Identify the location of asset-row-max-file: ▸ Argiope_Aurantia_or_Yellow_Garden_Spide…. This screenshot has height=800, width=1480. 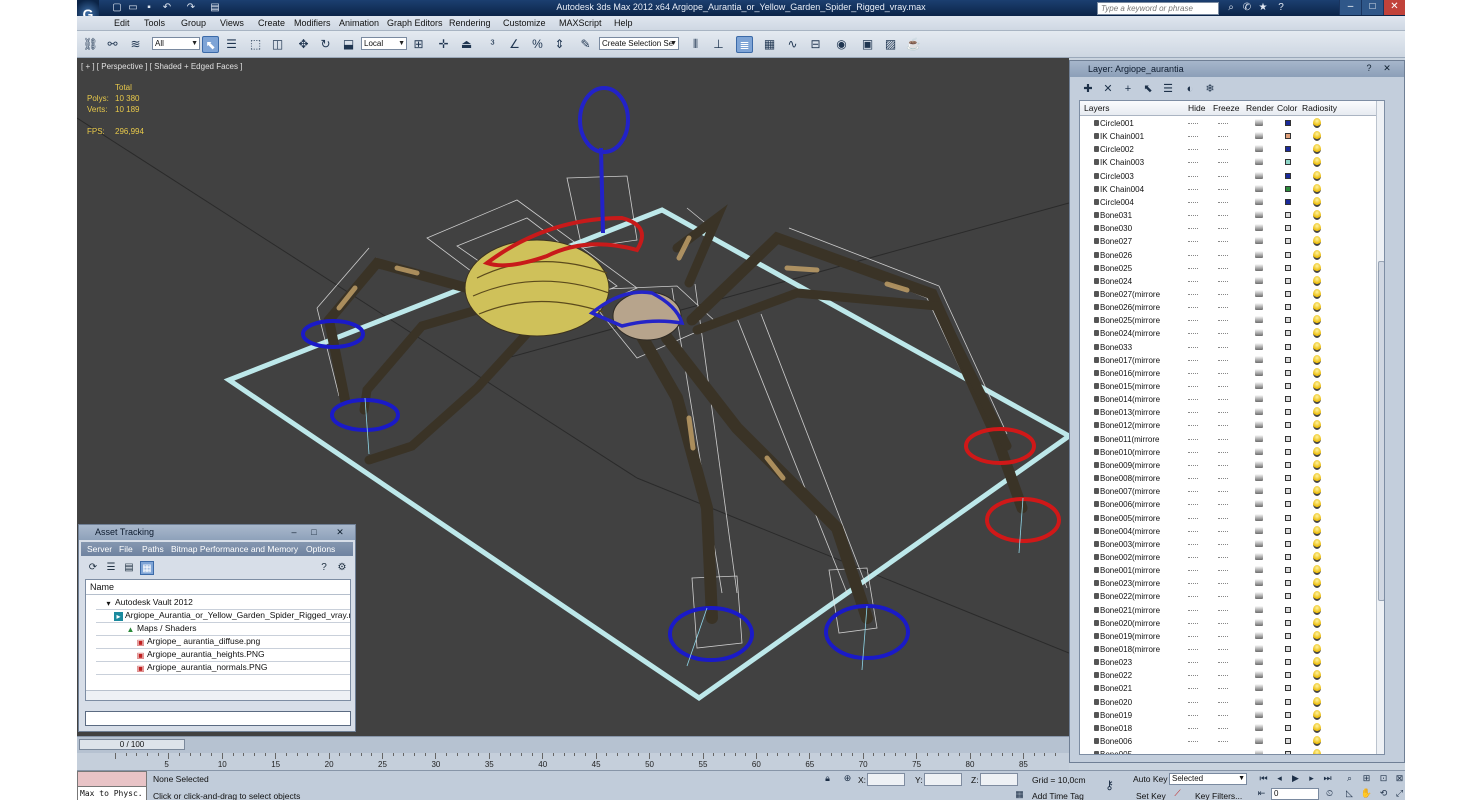
(232, 615).